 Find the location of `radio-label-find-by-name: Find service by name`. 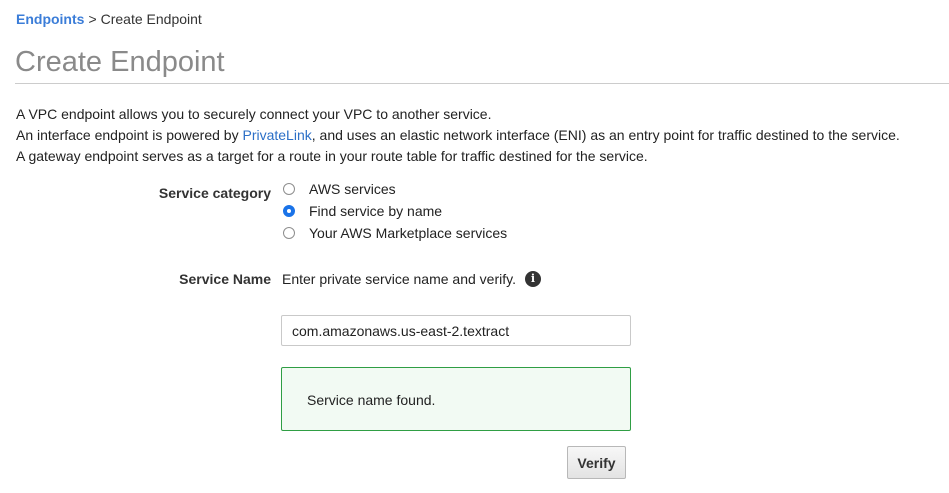

radio-label-find-by-name: Find service by name is located at coordinates (376, 211).